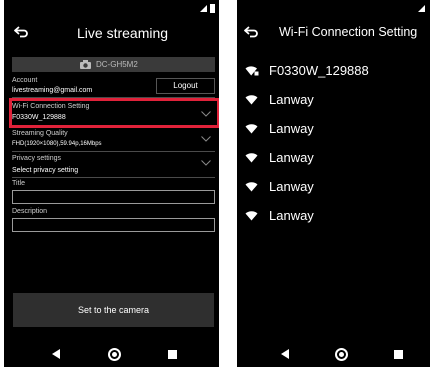 This screenshot has height=367, width=434. Describe the element at coordinates (113, 197) in the screenshot. I see `title-input` at that location.